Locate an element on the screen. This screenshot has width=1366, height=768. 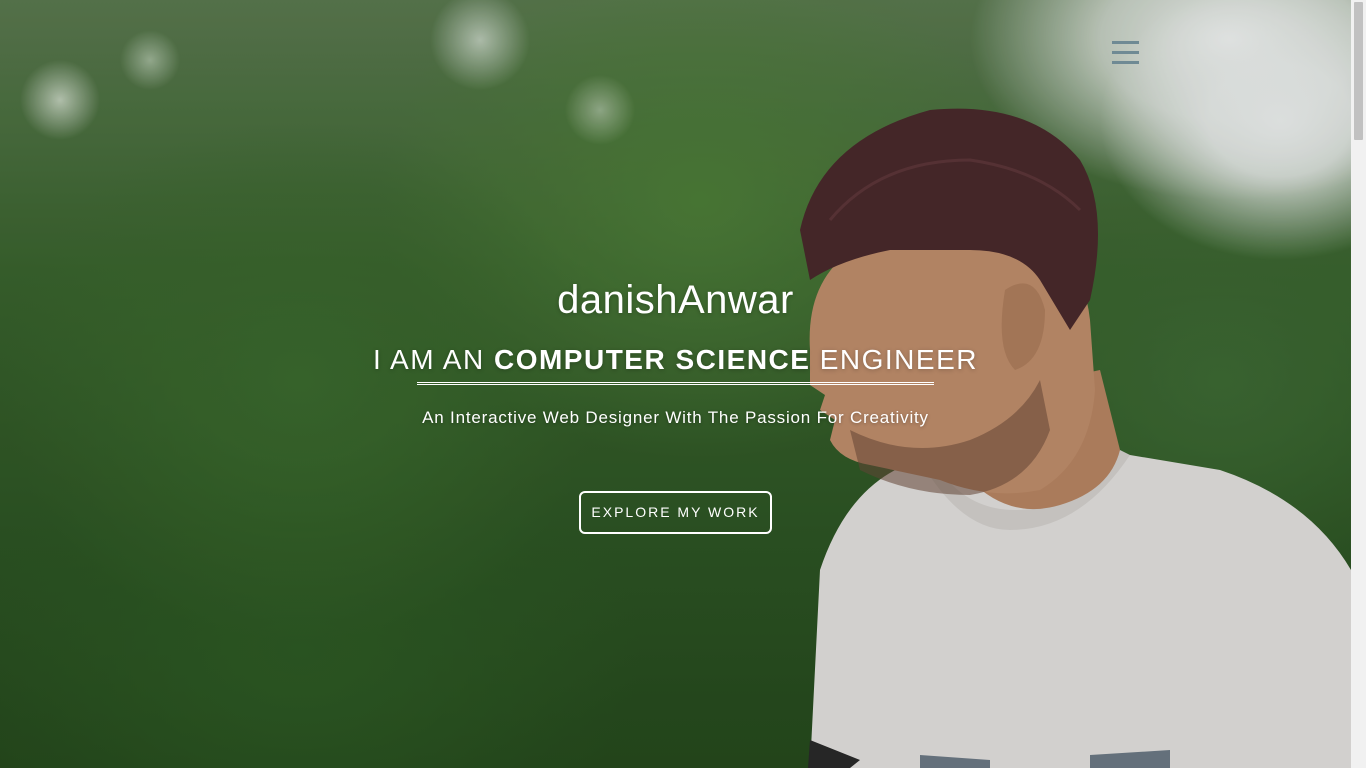
scrollbar-thumb is located at coordinates (1358, 71).